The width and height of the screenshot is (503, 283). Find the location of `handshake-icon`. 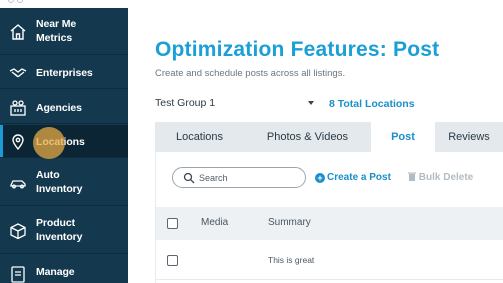

handshake-icon is located at coordinates (18, 73).